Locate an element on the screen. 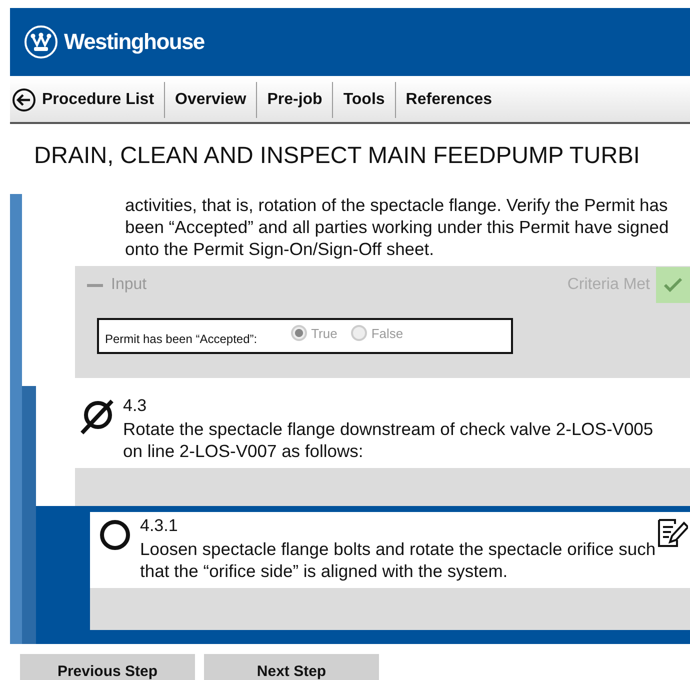  step-text: activities, that is, rotation of the spectacle flange. Verify the Permit has been “Accepted” and all parties working under this Permit have signed onto the Permit Sign-On/Sign-Off sheet. is located at coordinates (397, 227).